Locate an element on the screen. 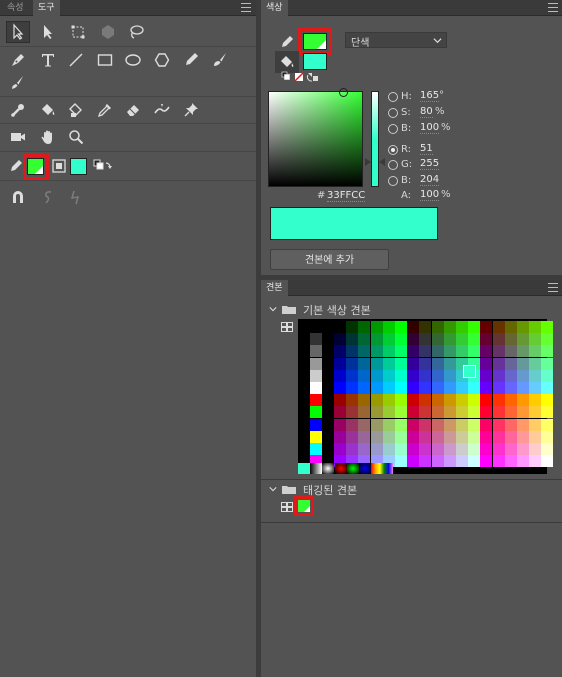  line-tool is located at coordinates (76, 60).